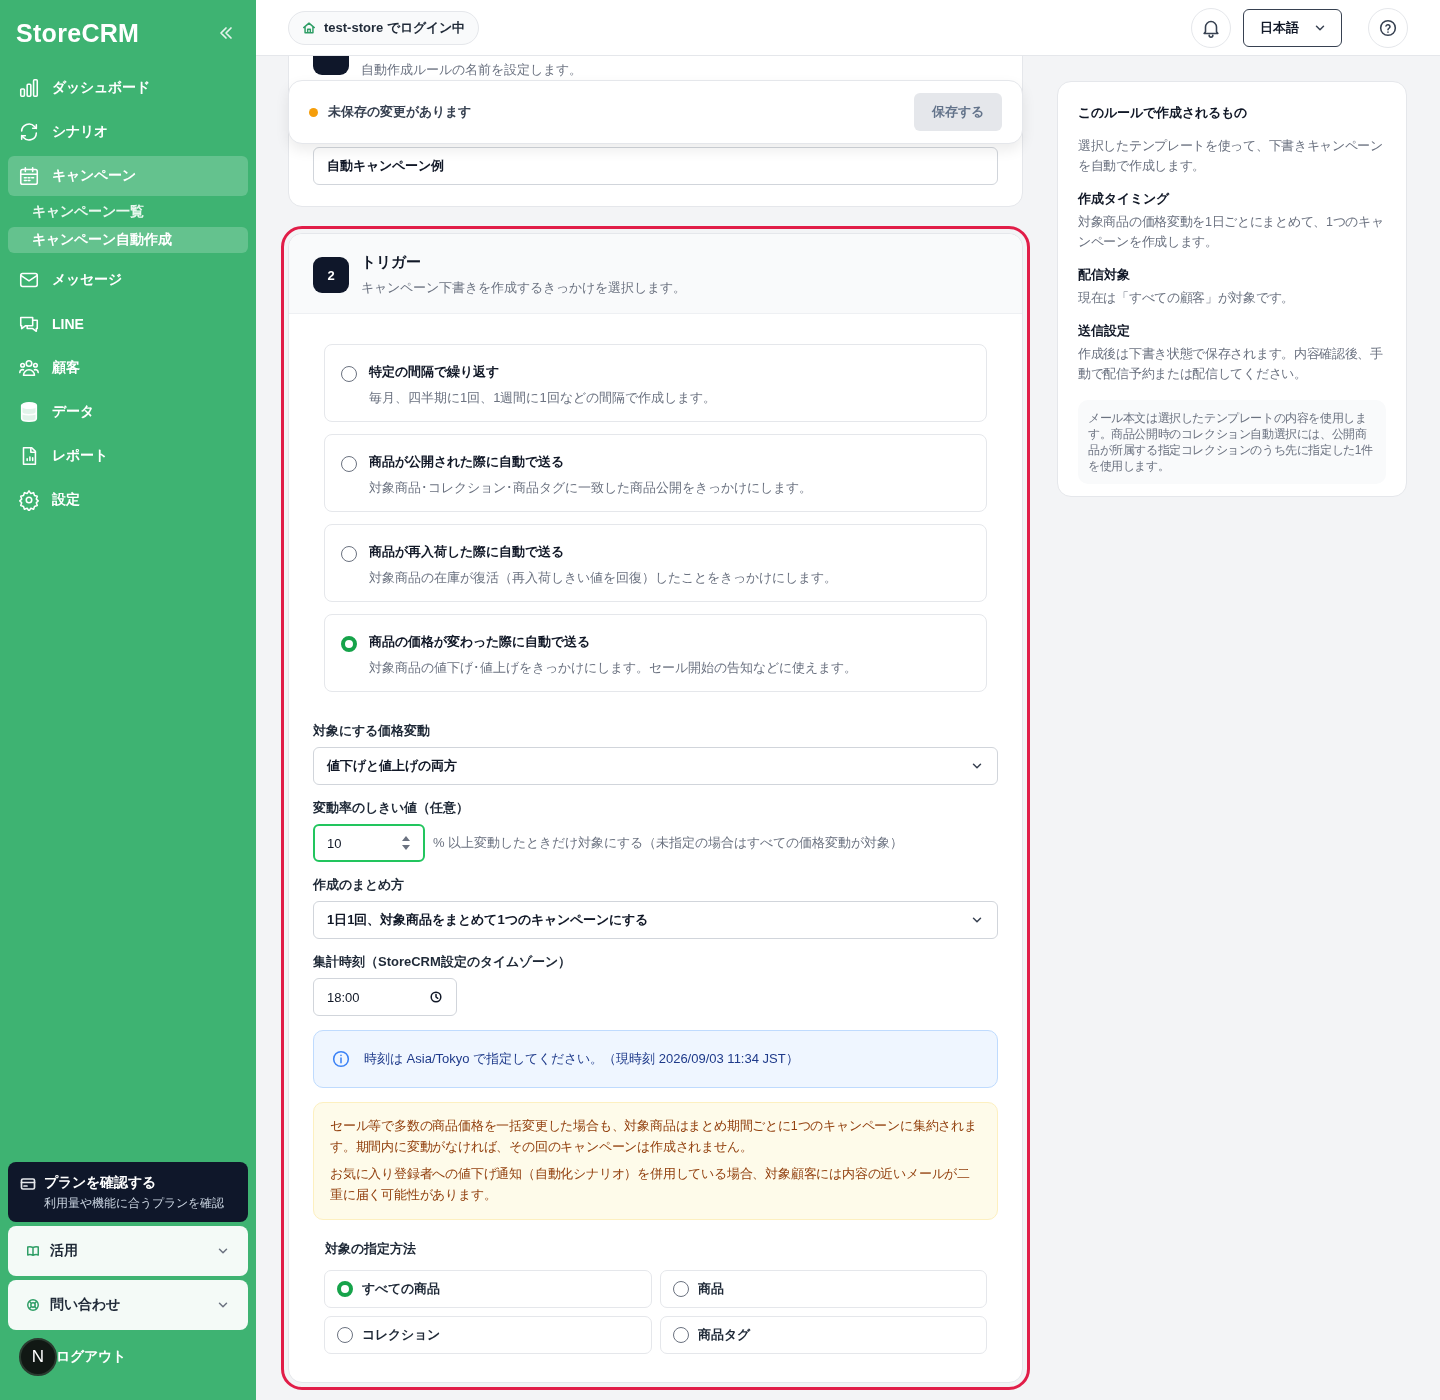 Image resolution: width=1440 pixels, height=1400 pixels. I want to click on summary-text: 作成後は下書き状態で保存されます。内容確認後、手動で配信予約または配信してください。, so click(1231, 364).